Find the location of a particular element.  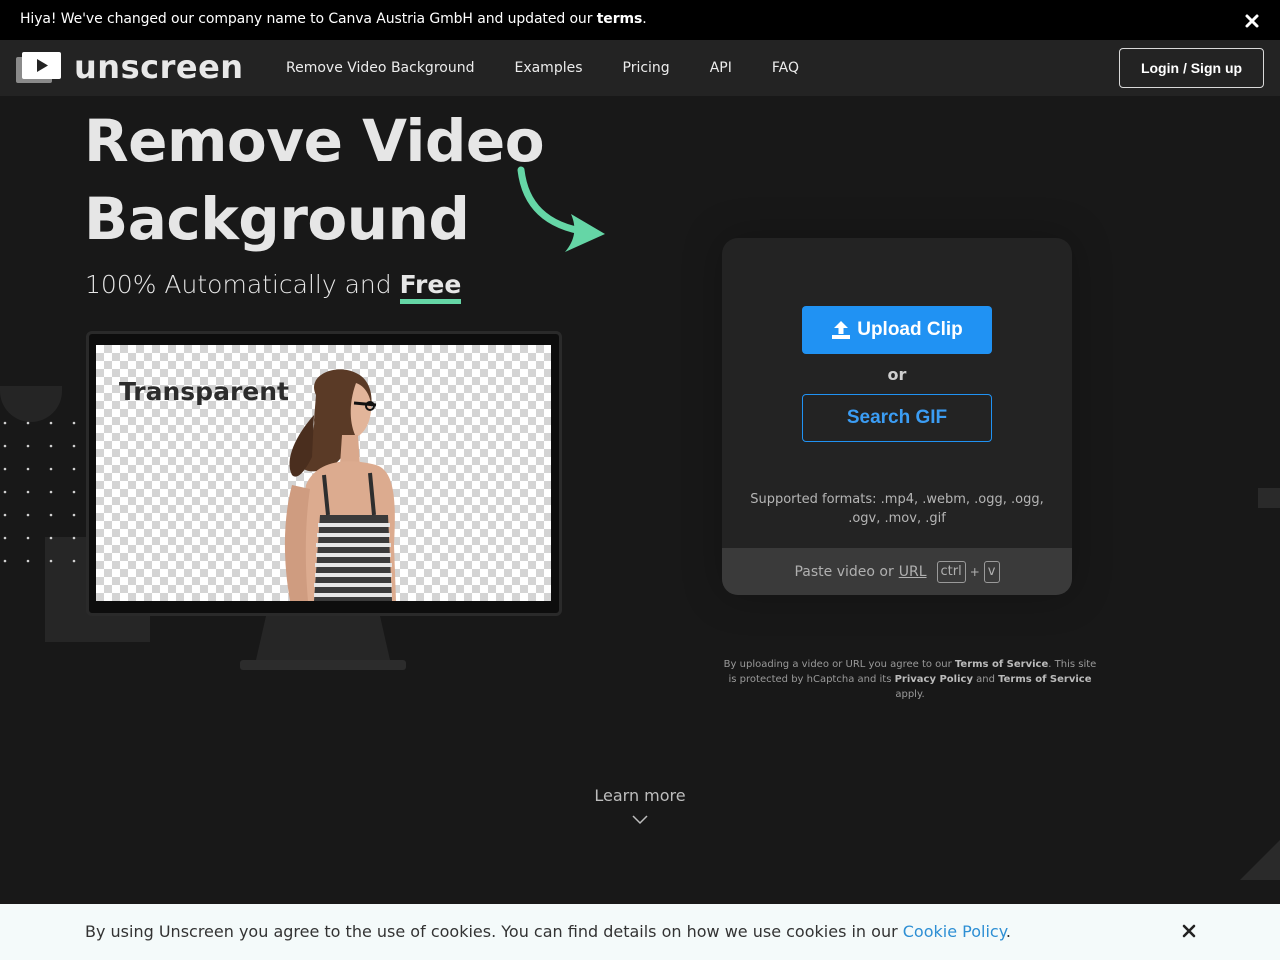

logo-text: unscreen is located at coordinates (159, 67).